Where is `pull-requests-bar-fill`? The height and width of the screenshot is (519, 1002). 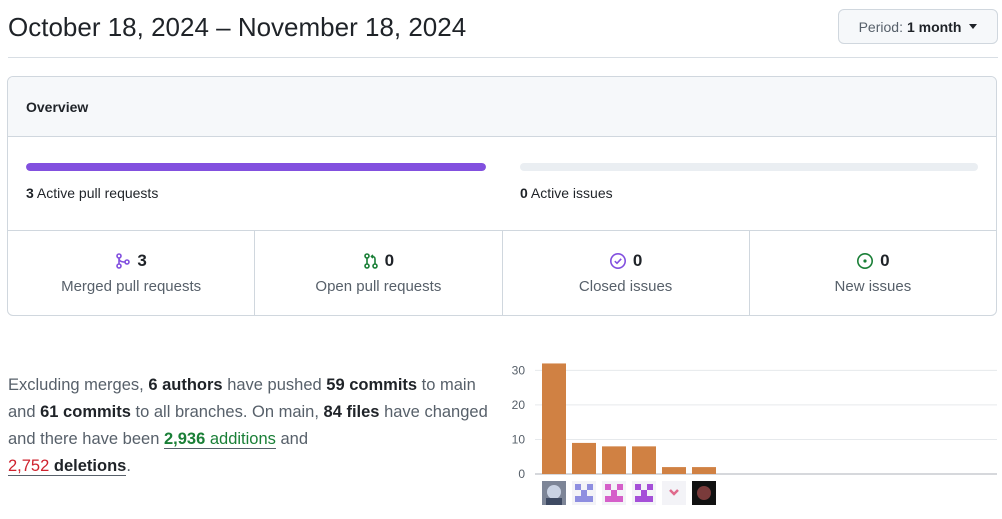 pull-requests-bar-fill is located at coordinates (256, 167).